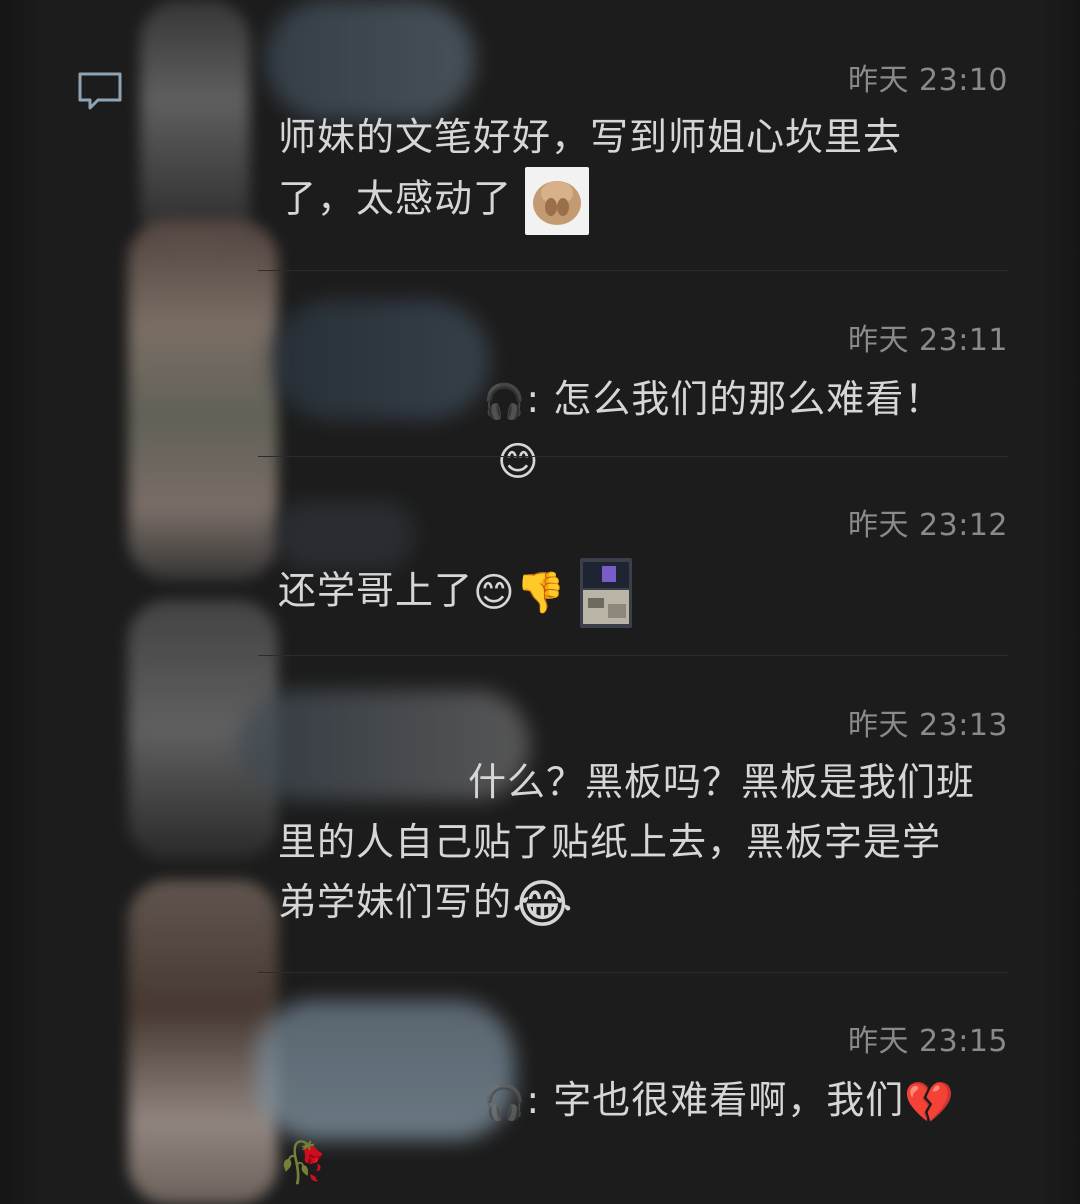 The image size is (1080, 1204). Describe the element at coordinates (928, 525) in the screenshot. I see `comment-timestamp: 昨天 23:12` at that location.